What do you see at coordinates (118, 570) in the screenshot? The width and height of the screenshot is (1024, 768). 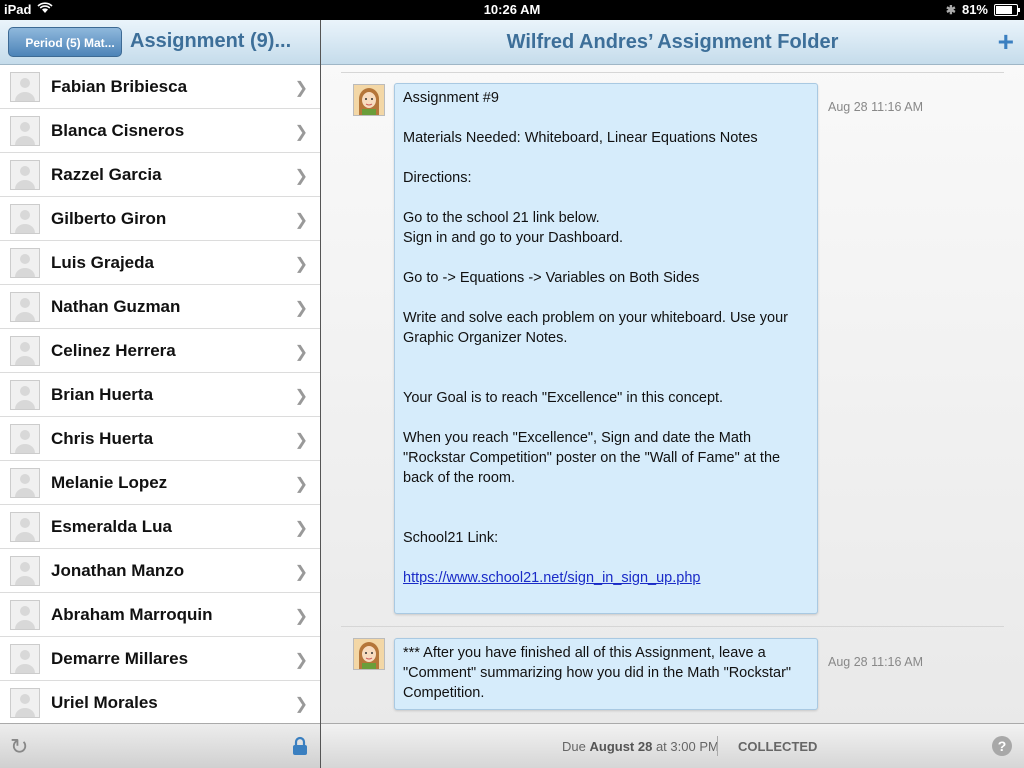 I see `student-name: Jonathan Manzo` at bounding box center [118, 570].